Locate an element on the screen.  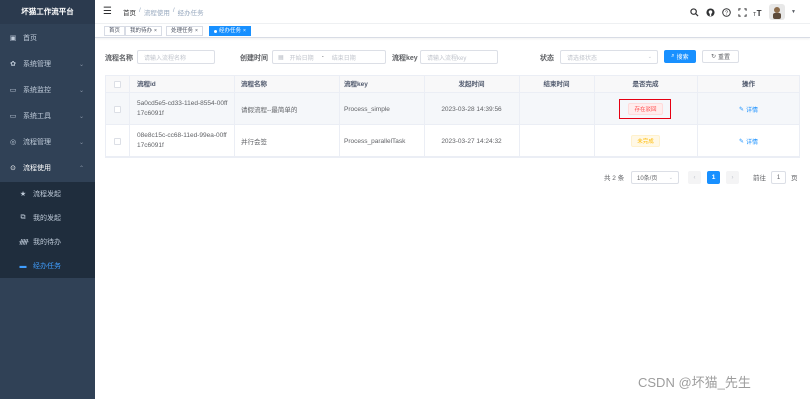
status-select: 请选择状态 ⌄ is located at coordinates (609, 57).